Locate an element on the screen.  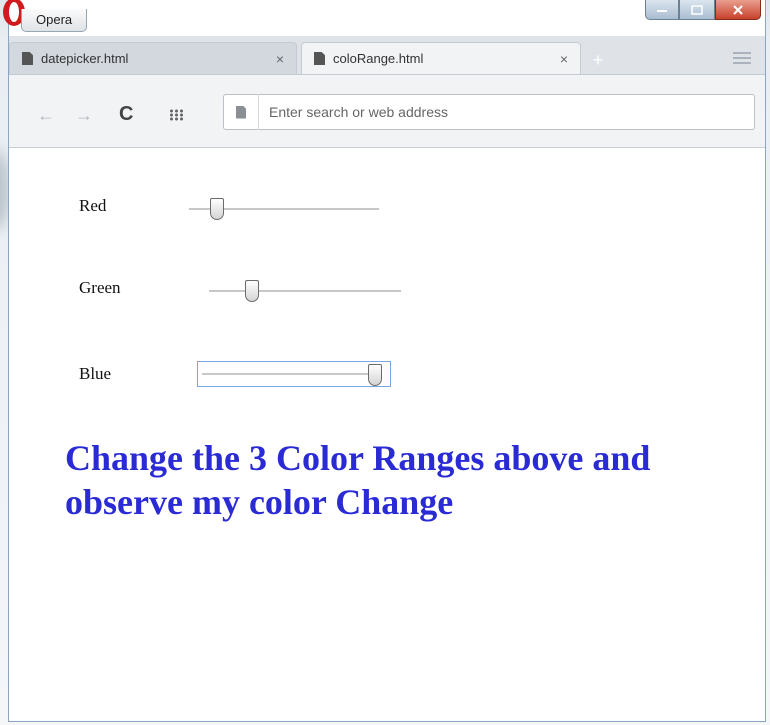
blue-slider-track is located at coordinates (292, 375).